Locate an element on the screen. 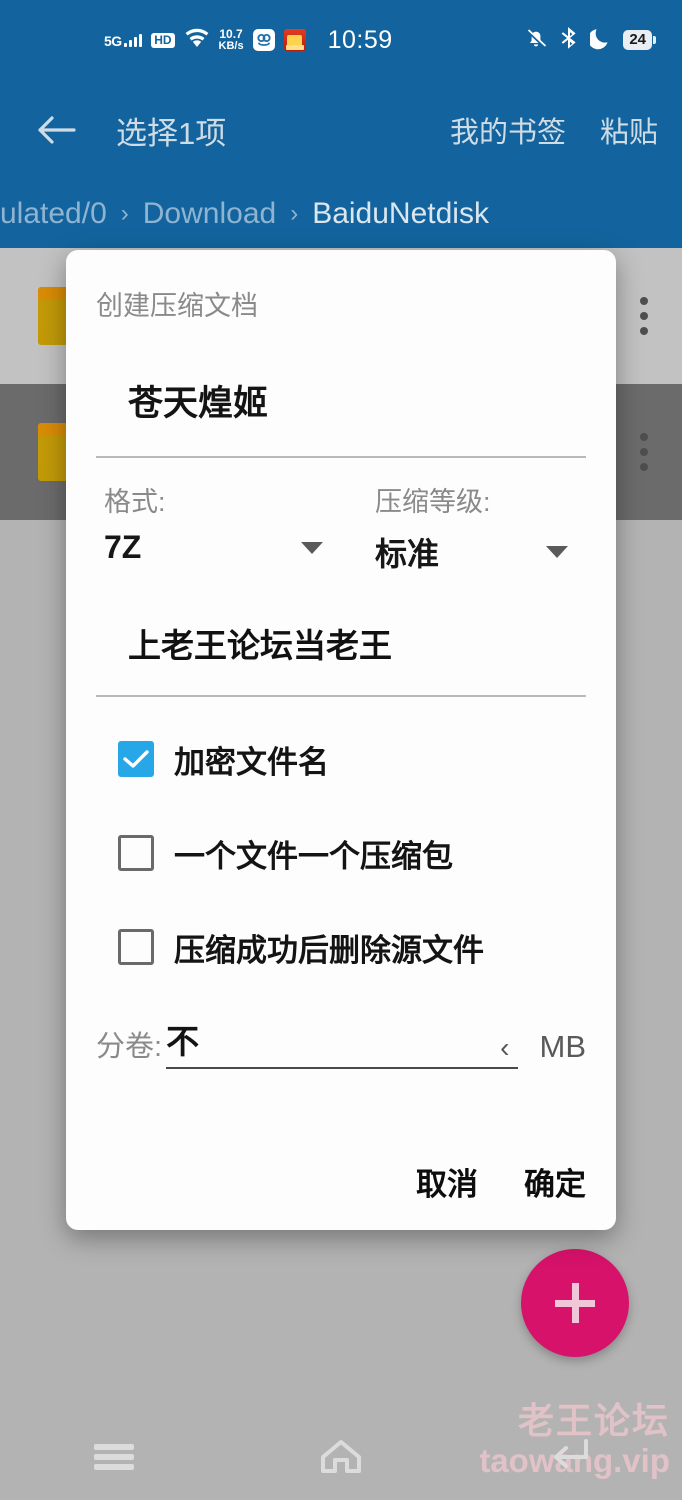  split-volume-input: 不 ‹ is located at coordinates (342, 1042).